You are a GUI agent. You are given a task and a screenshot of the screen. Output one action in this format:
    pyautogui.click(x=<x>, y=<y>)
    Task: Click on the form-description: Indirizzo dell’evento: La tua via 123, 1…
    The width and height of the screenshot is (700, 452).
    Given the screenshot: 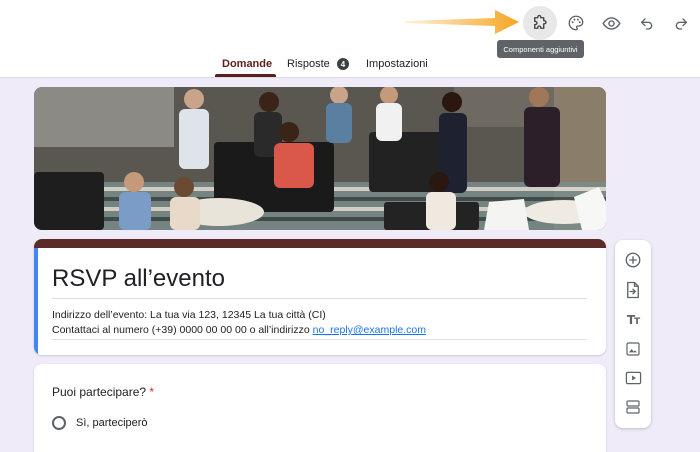 What is the action you would take?
    pyautogui.click(x=239, y=323)
    